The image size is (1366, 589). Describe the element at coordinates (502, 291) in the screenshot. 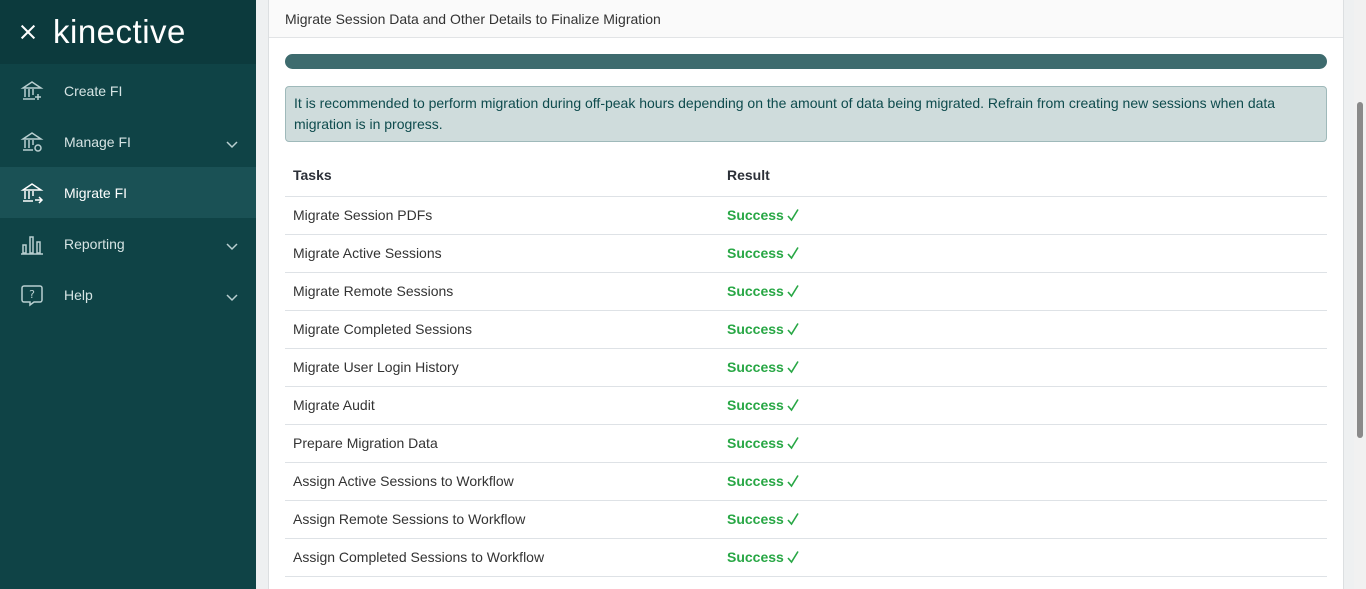

I see `task-name: Migrate Remote Sessions` at that location.